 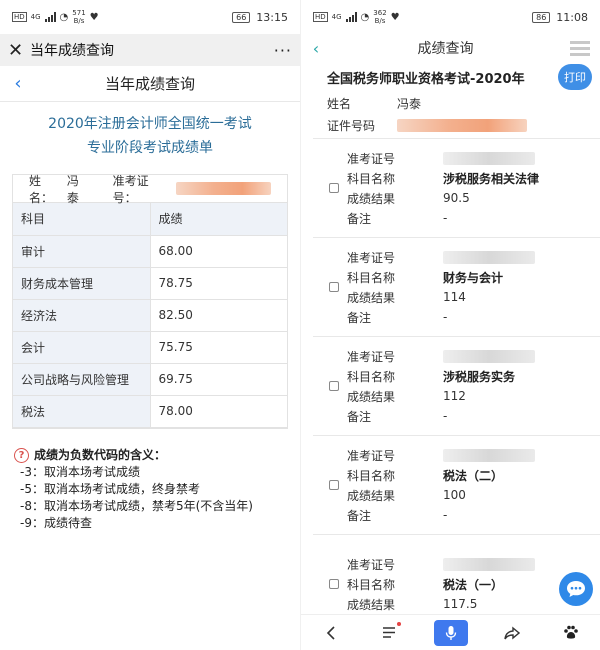 I want to click on list-menu-icon, so click(x=390, y=633).